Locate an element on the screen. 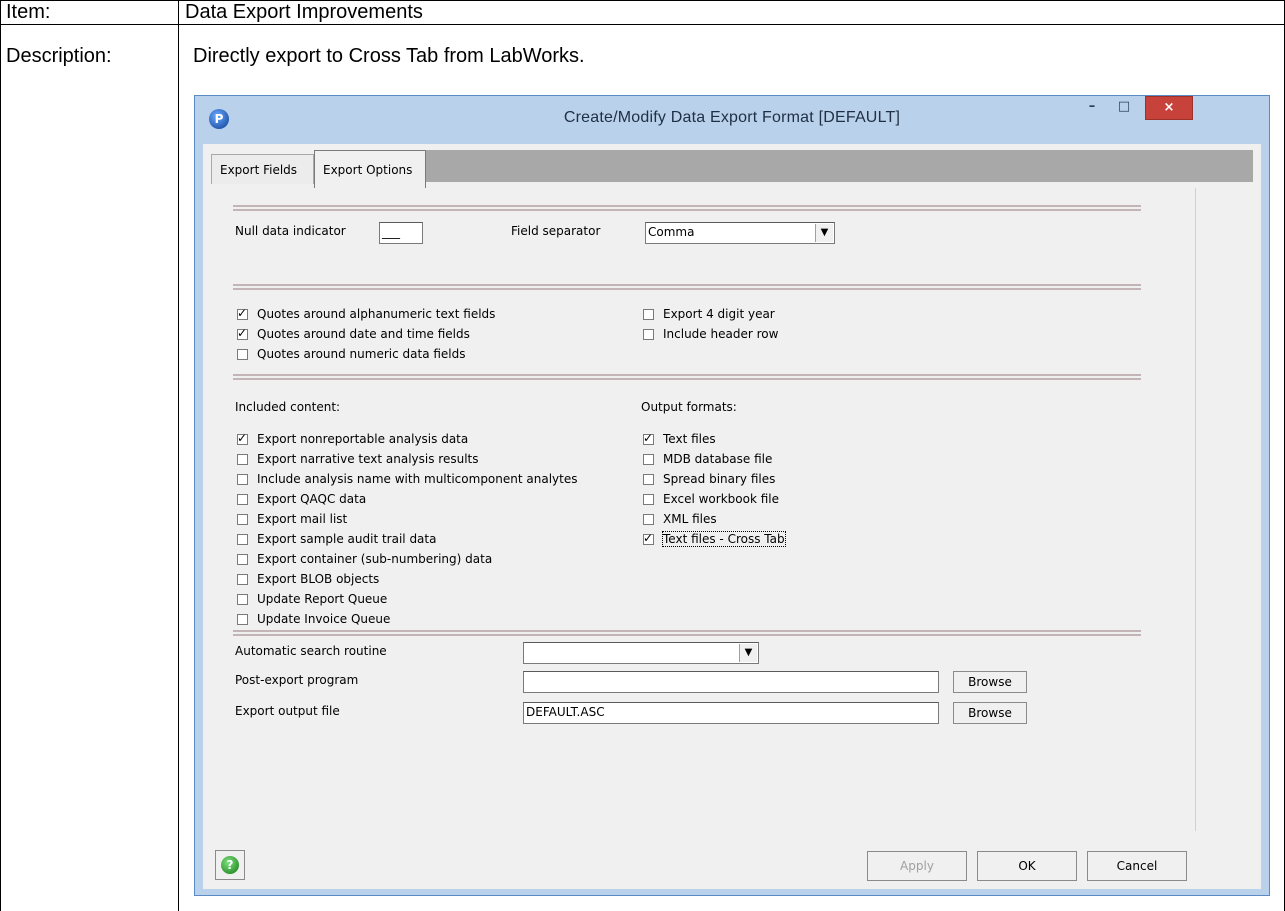  content-mail-list-checkbox is located at coordinates (242, 519).